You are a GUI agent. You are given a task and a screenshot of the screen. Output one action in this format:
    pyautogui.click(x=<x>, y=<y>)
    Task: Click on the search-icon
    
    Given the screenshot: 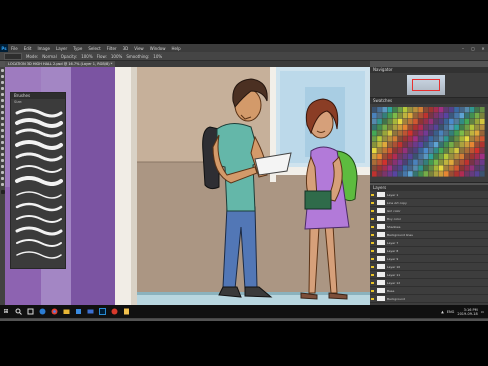 What is the action you would take?
    pyautogui.click(x=18, y=311)
    